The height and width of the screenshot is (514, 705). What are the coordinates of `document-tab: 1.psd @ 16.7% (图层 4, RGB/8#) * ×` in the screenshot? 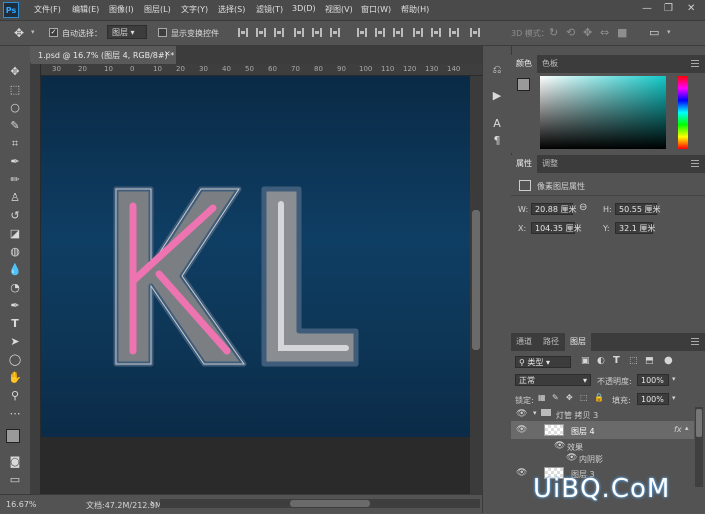 It's located at (103, 55).